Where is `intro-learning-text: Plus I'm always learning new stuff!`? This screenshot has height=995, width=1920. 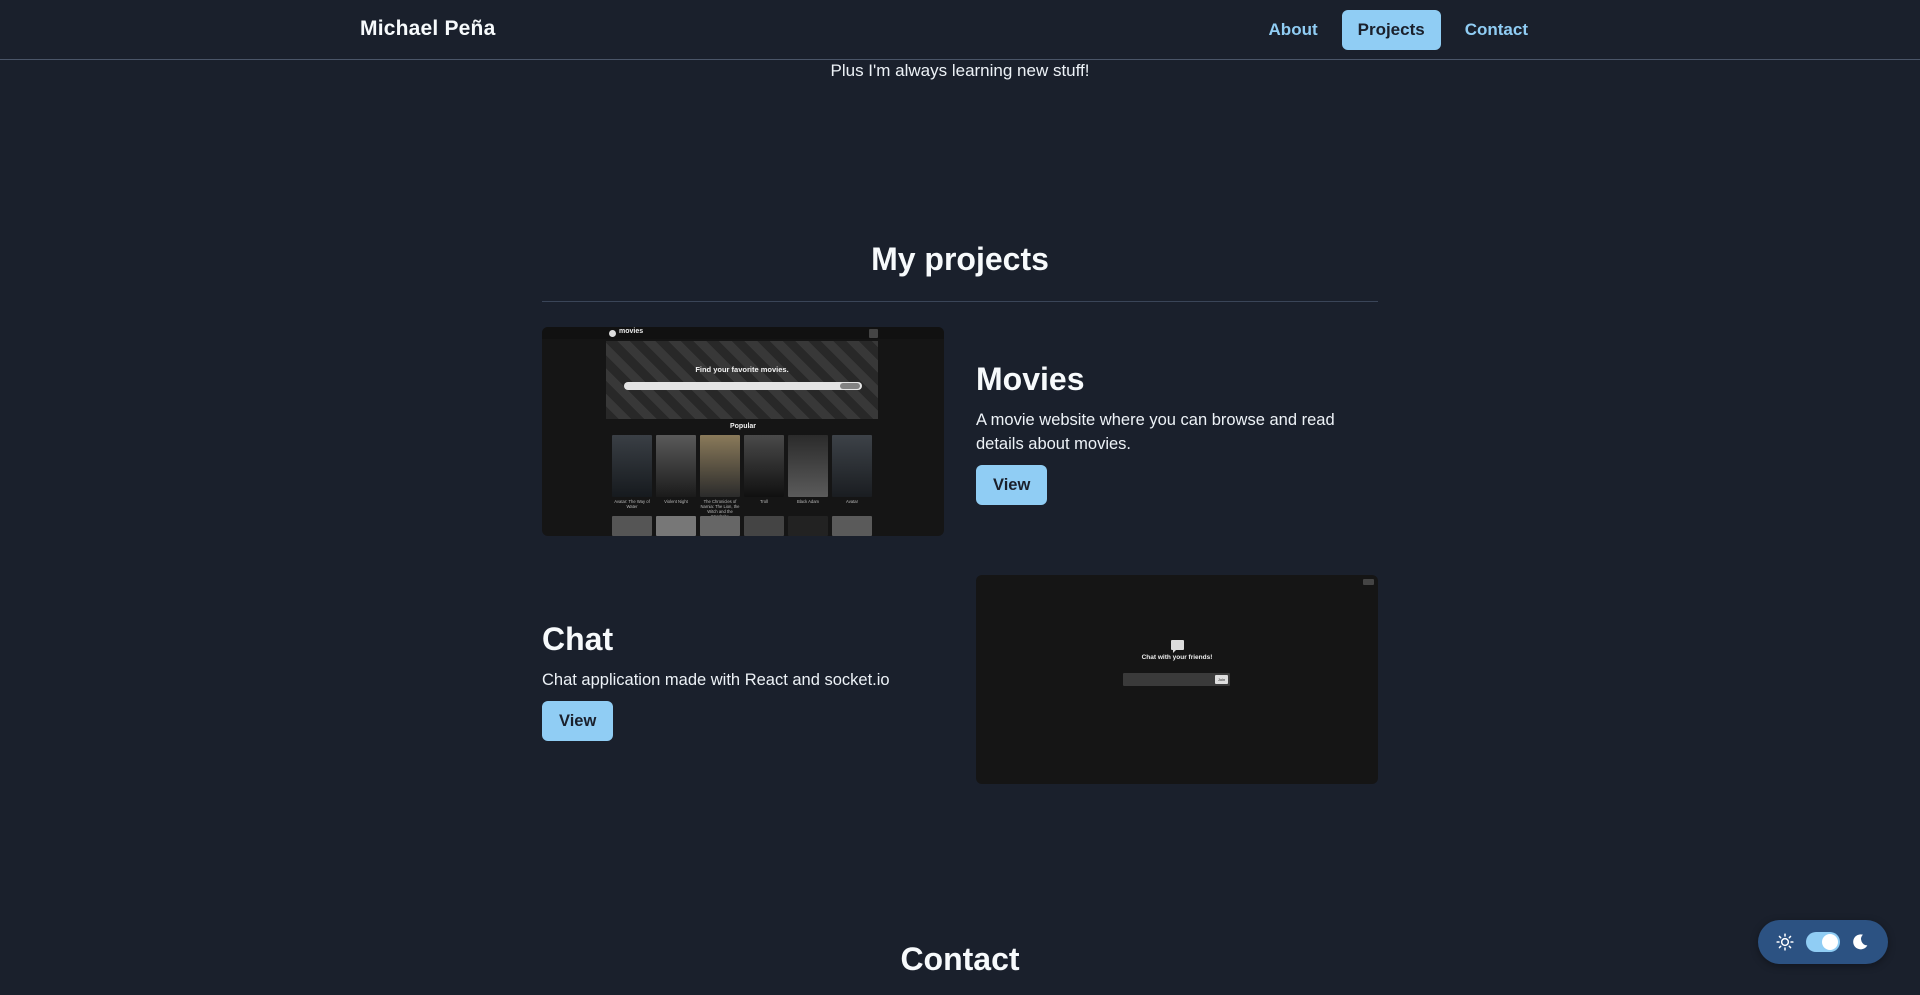
intro-learning-text: Plus I'm always learning new stuff! is located at coordinates (960, 70).